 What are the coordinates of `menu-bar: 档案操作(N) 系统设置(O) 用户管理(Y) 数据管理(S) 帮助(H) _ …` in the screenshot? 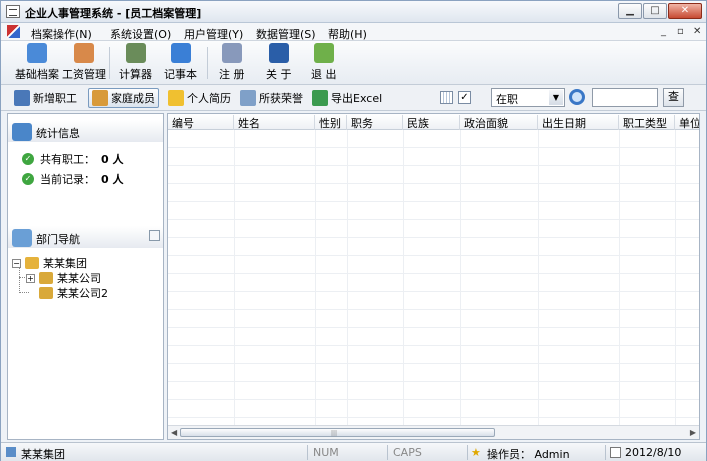 It's located at (353, 32).